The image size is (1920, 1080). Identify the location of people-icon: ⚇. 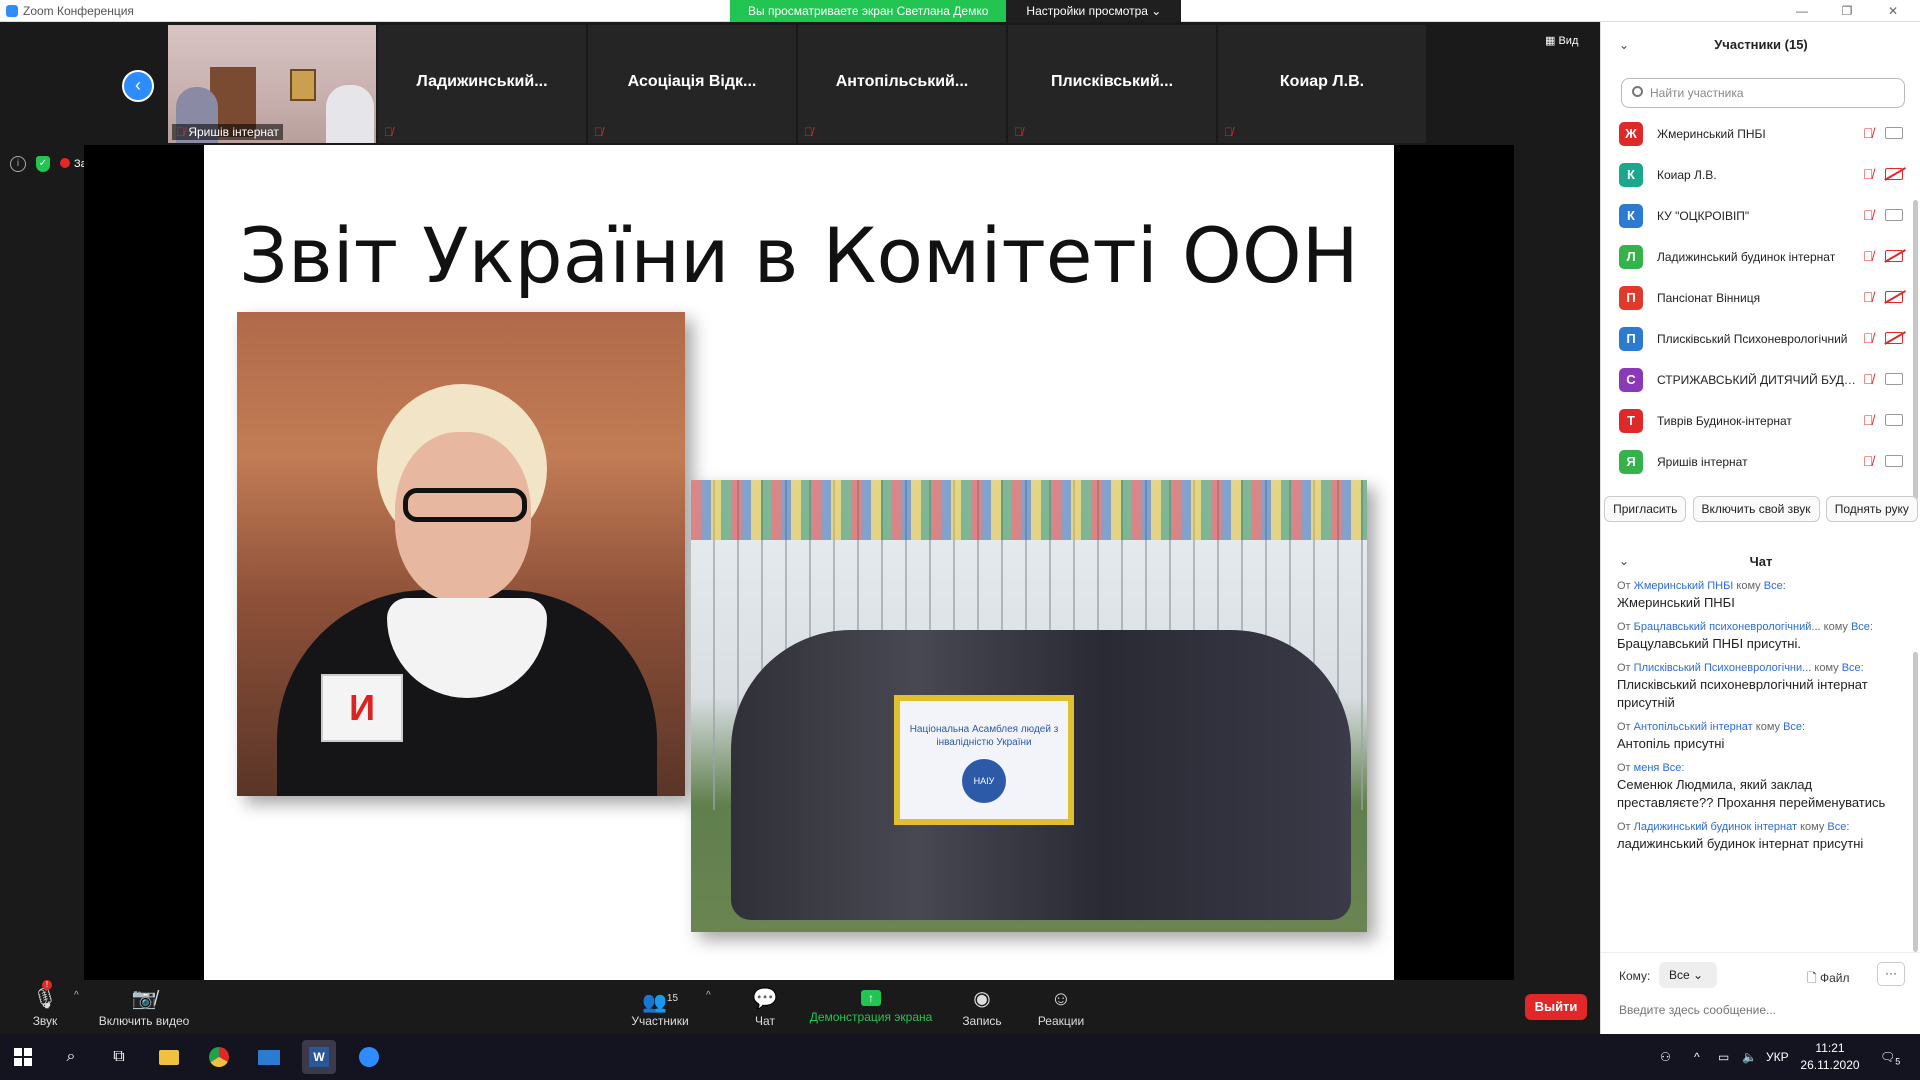
(1665, 1057).